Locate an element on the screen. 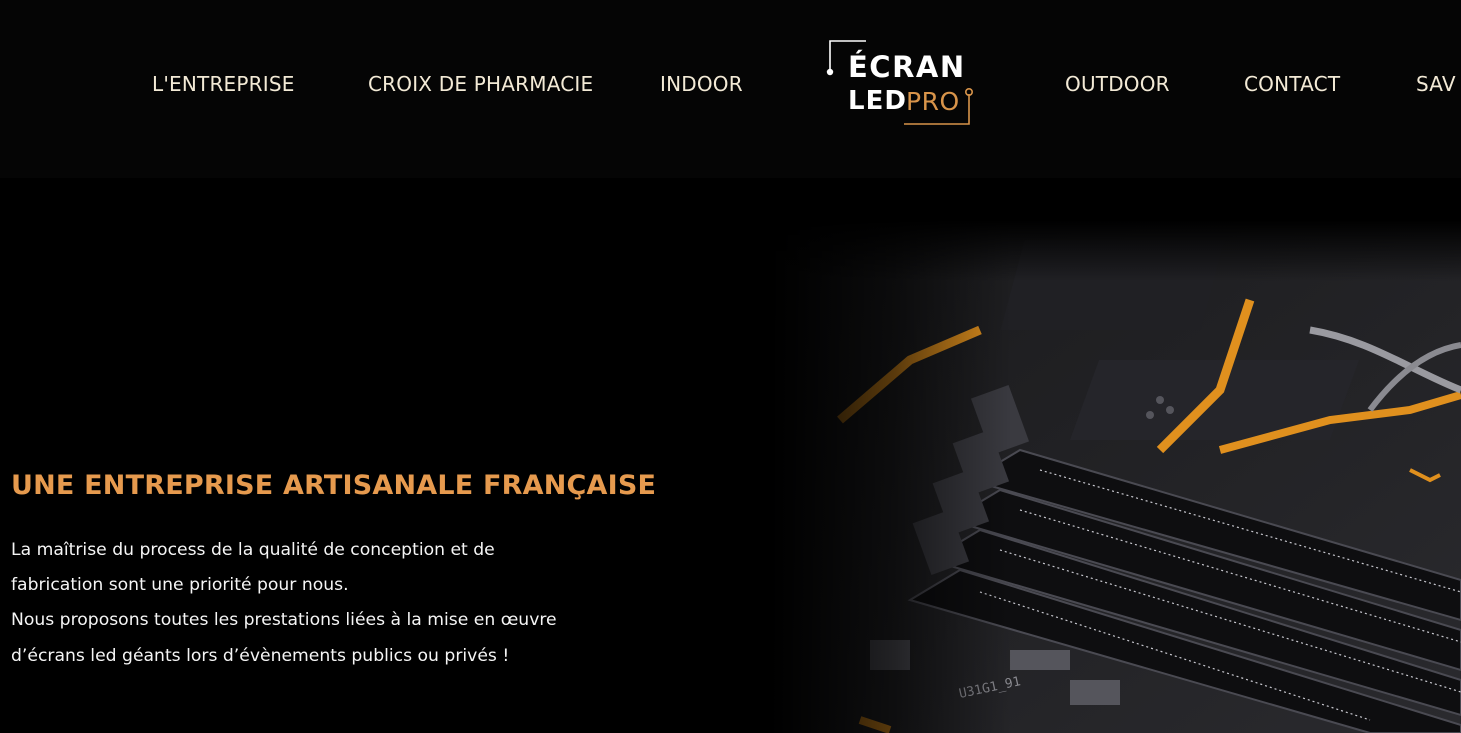 Image resolution: width=1461 pixels, height=733 pixels. logo-word-led: LED is located at coordinates (877, 101).